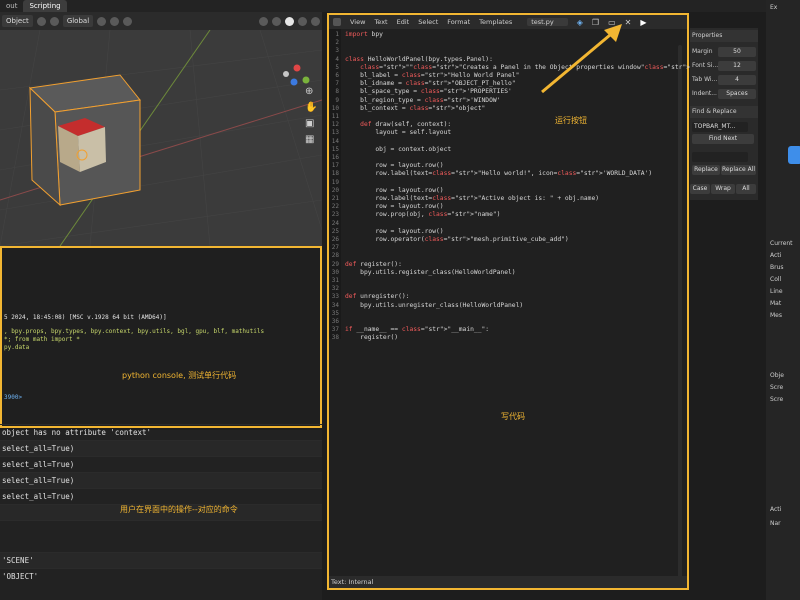 The width and height of the screenshot is (800, 600). Describe the element at coordinates (380, 22) in the screenshot. I see `menu-text: Text` at that location.